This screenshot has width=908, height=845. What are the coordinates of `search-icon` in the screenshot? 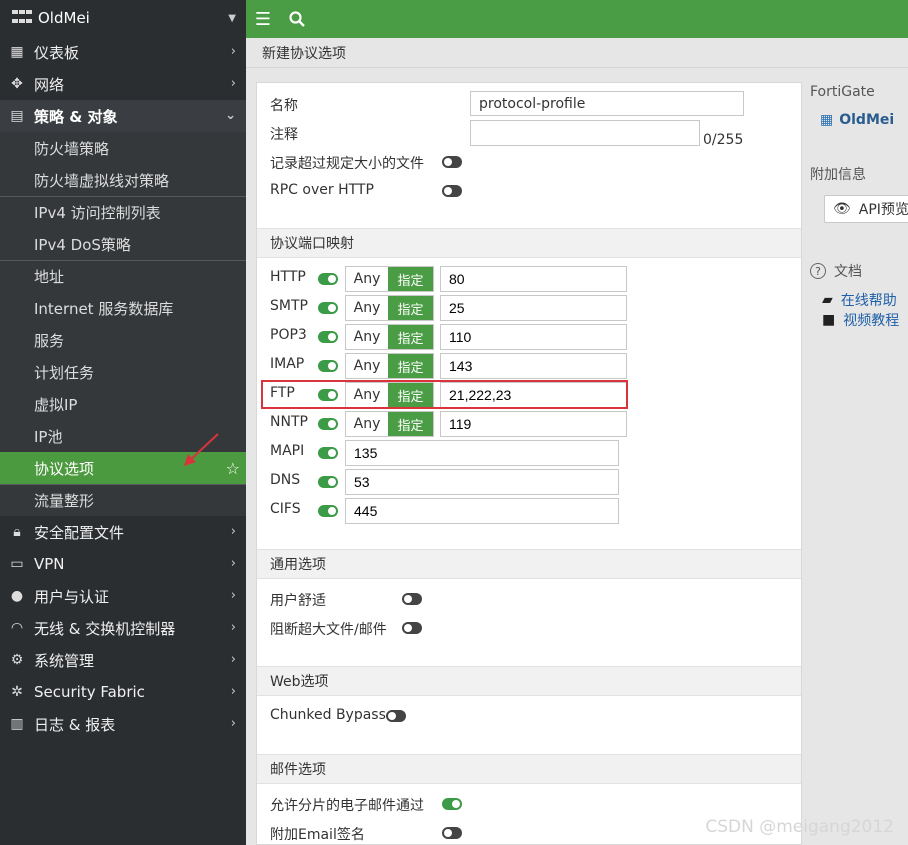 It's located at (297, 19).